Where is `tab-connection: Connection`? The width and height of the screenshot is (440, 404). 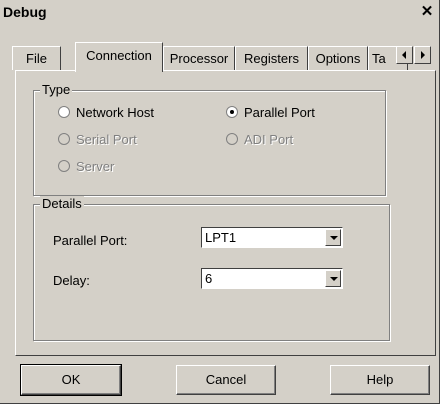 tab-connection: Connection is located at coordinates (119, 57).